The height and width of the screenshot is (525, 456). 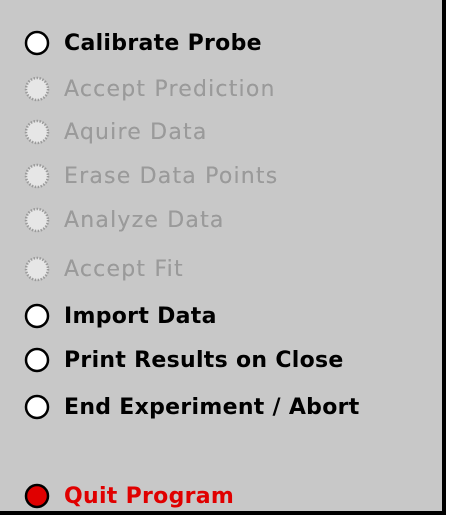 What do you see at coordinates (144, 220) in the screenshot?
I see `option-label: Analyze Data` at bounding box center [144, 220].